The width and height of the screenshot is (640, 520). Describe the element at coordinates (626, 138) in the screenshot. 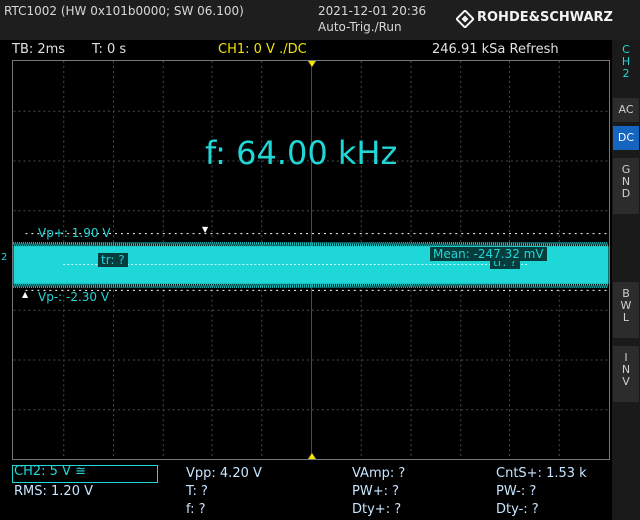

I see `dc-coupling-button: DC` at that location.